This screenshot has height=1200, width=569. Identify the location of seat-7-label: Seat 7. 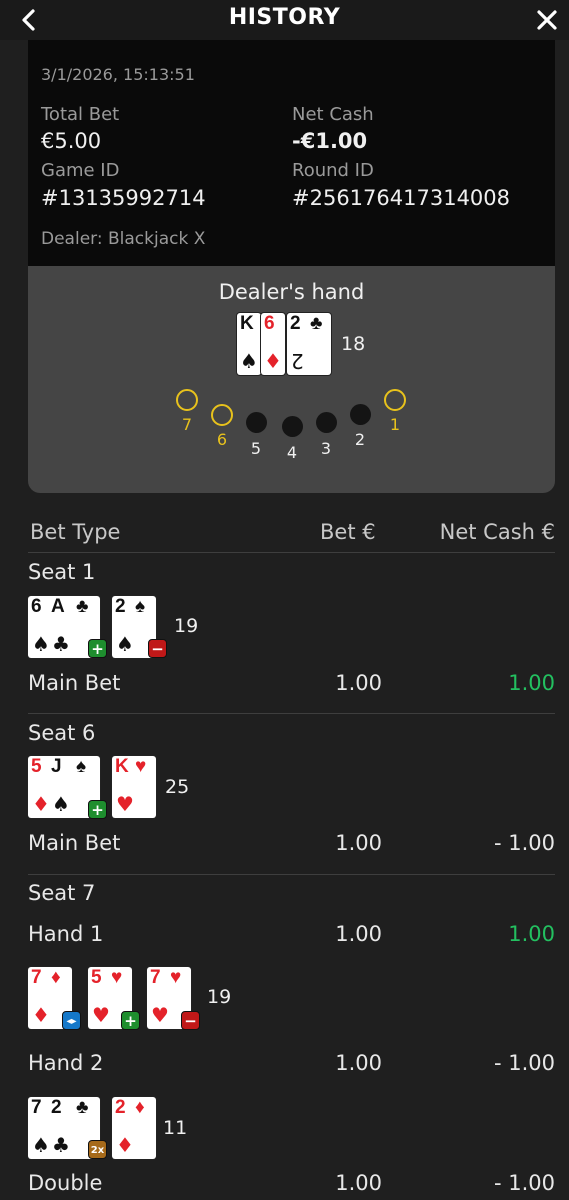
(62, 893).